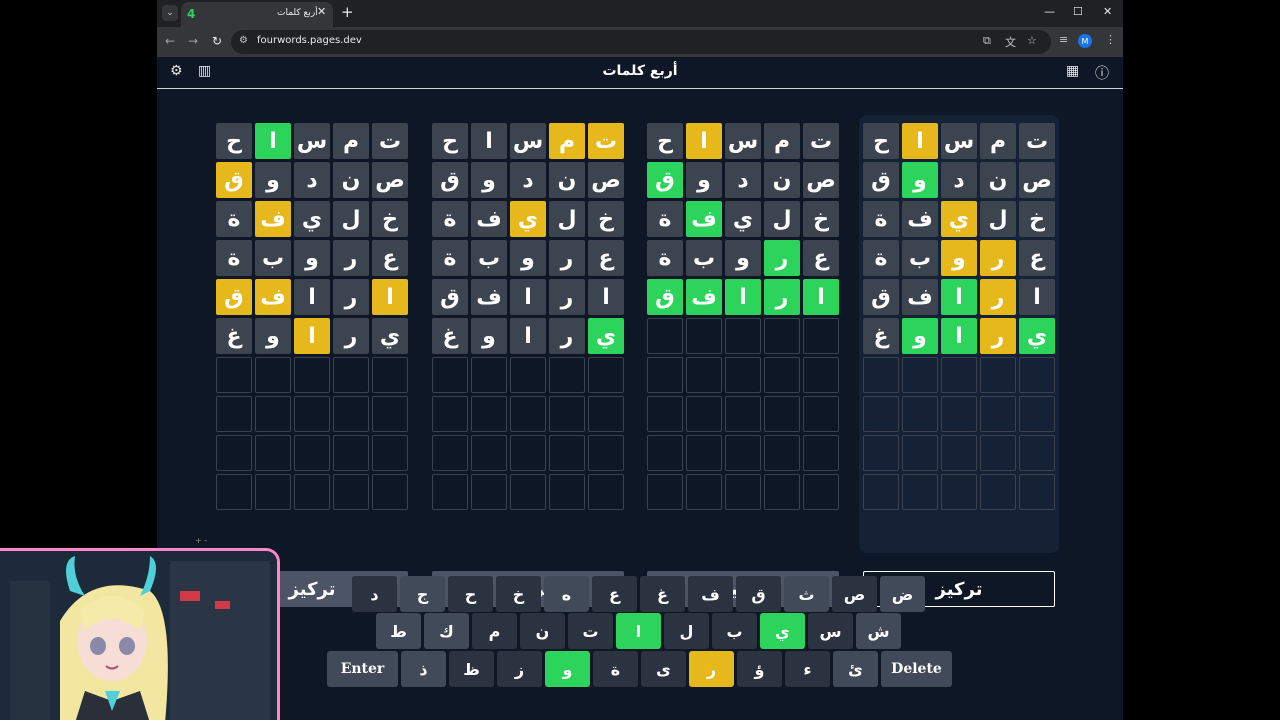  I want to click on calendar-icon: ▦, so click(1072, 71).